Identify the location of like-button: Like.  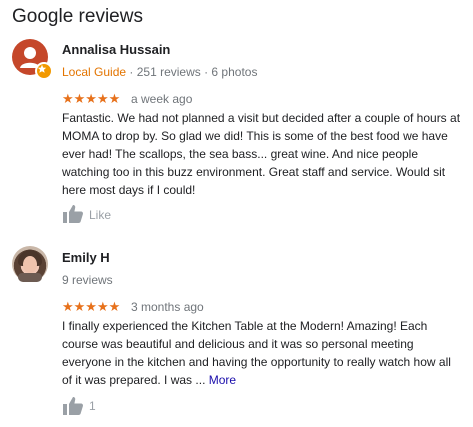
(100, 215).